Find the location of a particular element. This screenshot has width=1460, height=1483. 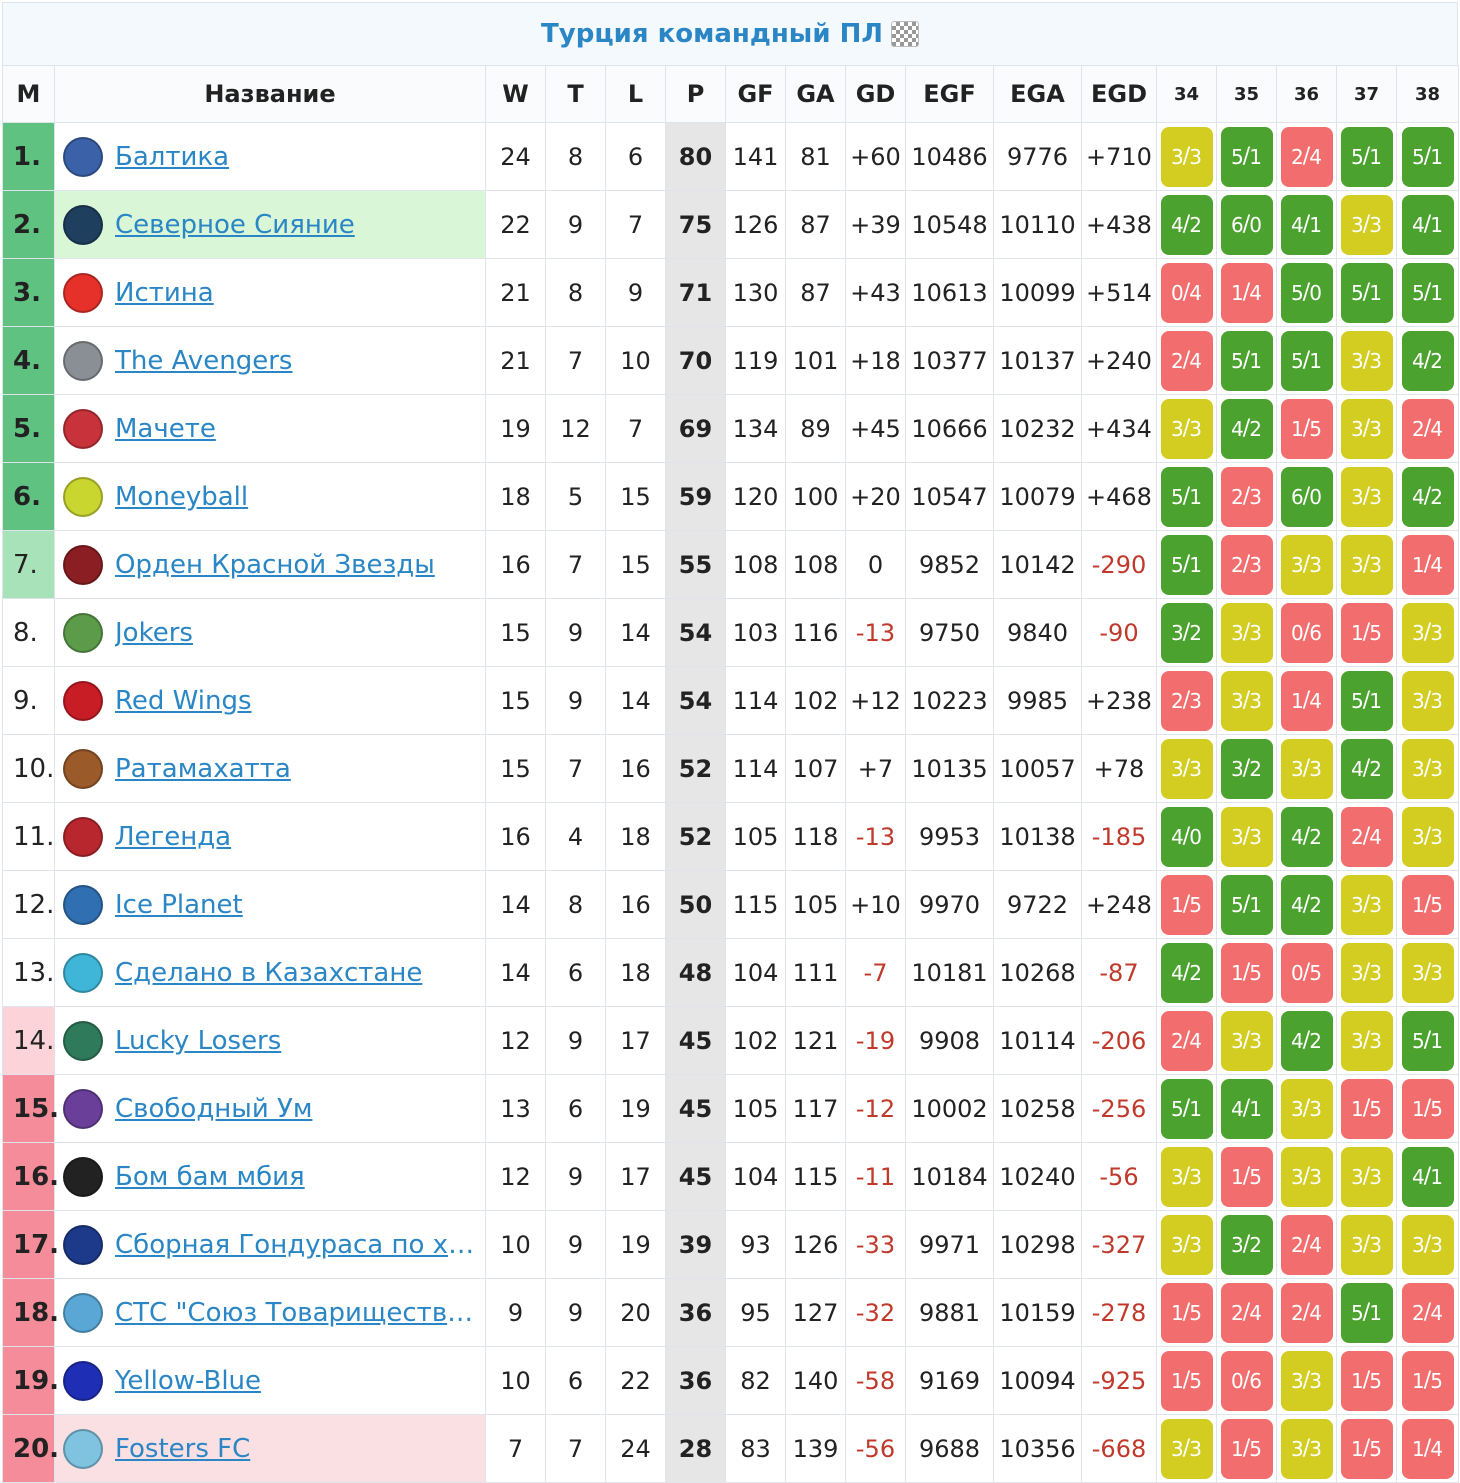

col-round-38: 38 is located at coordinates (1427, 94).